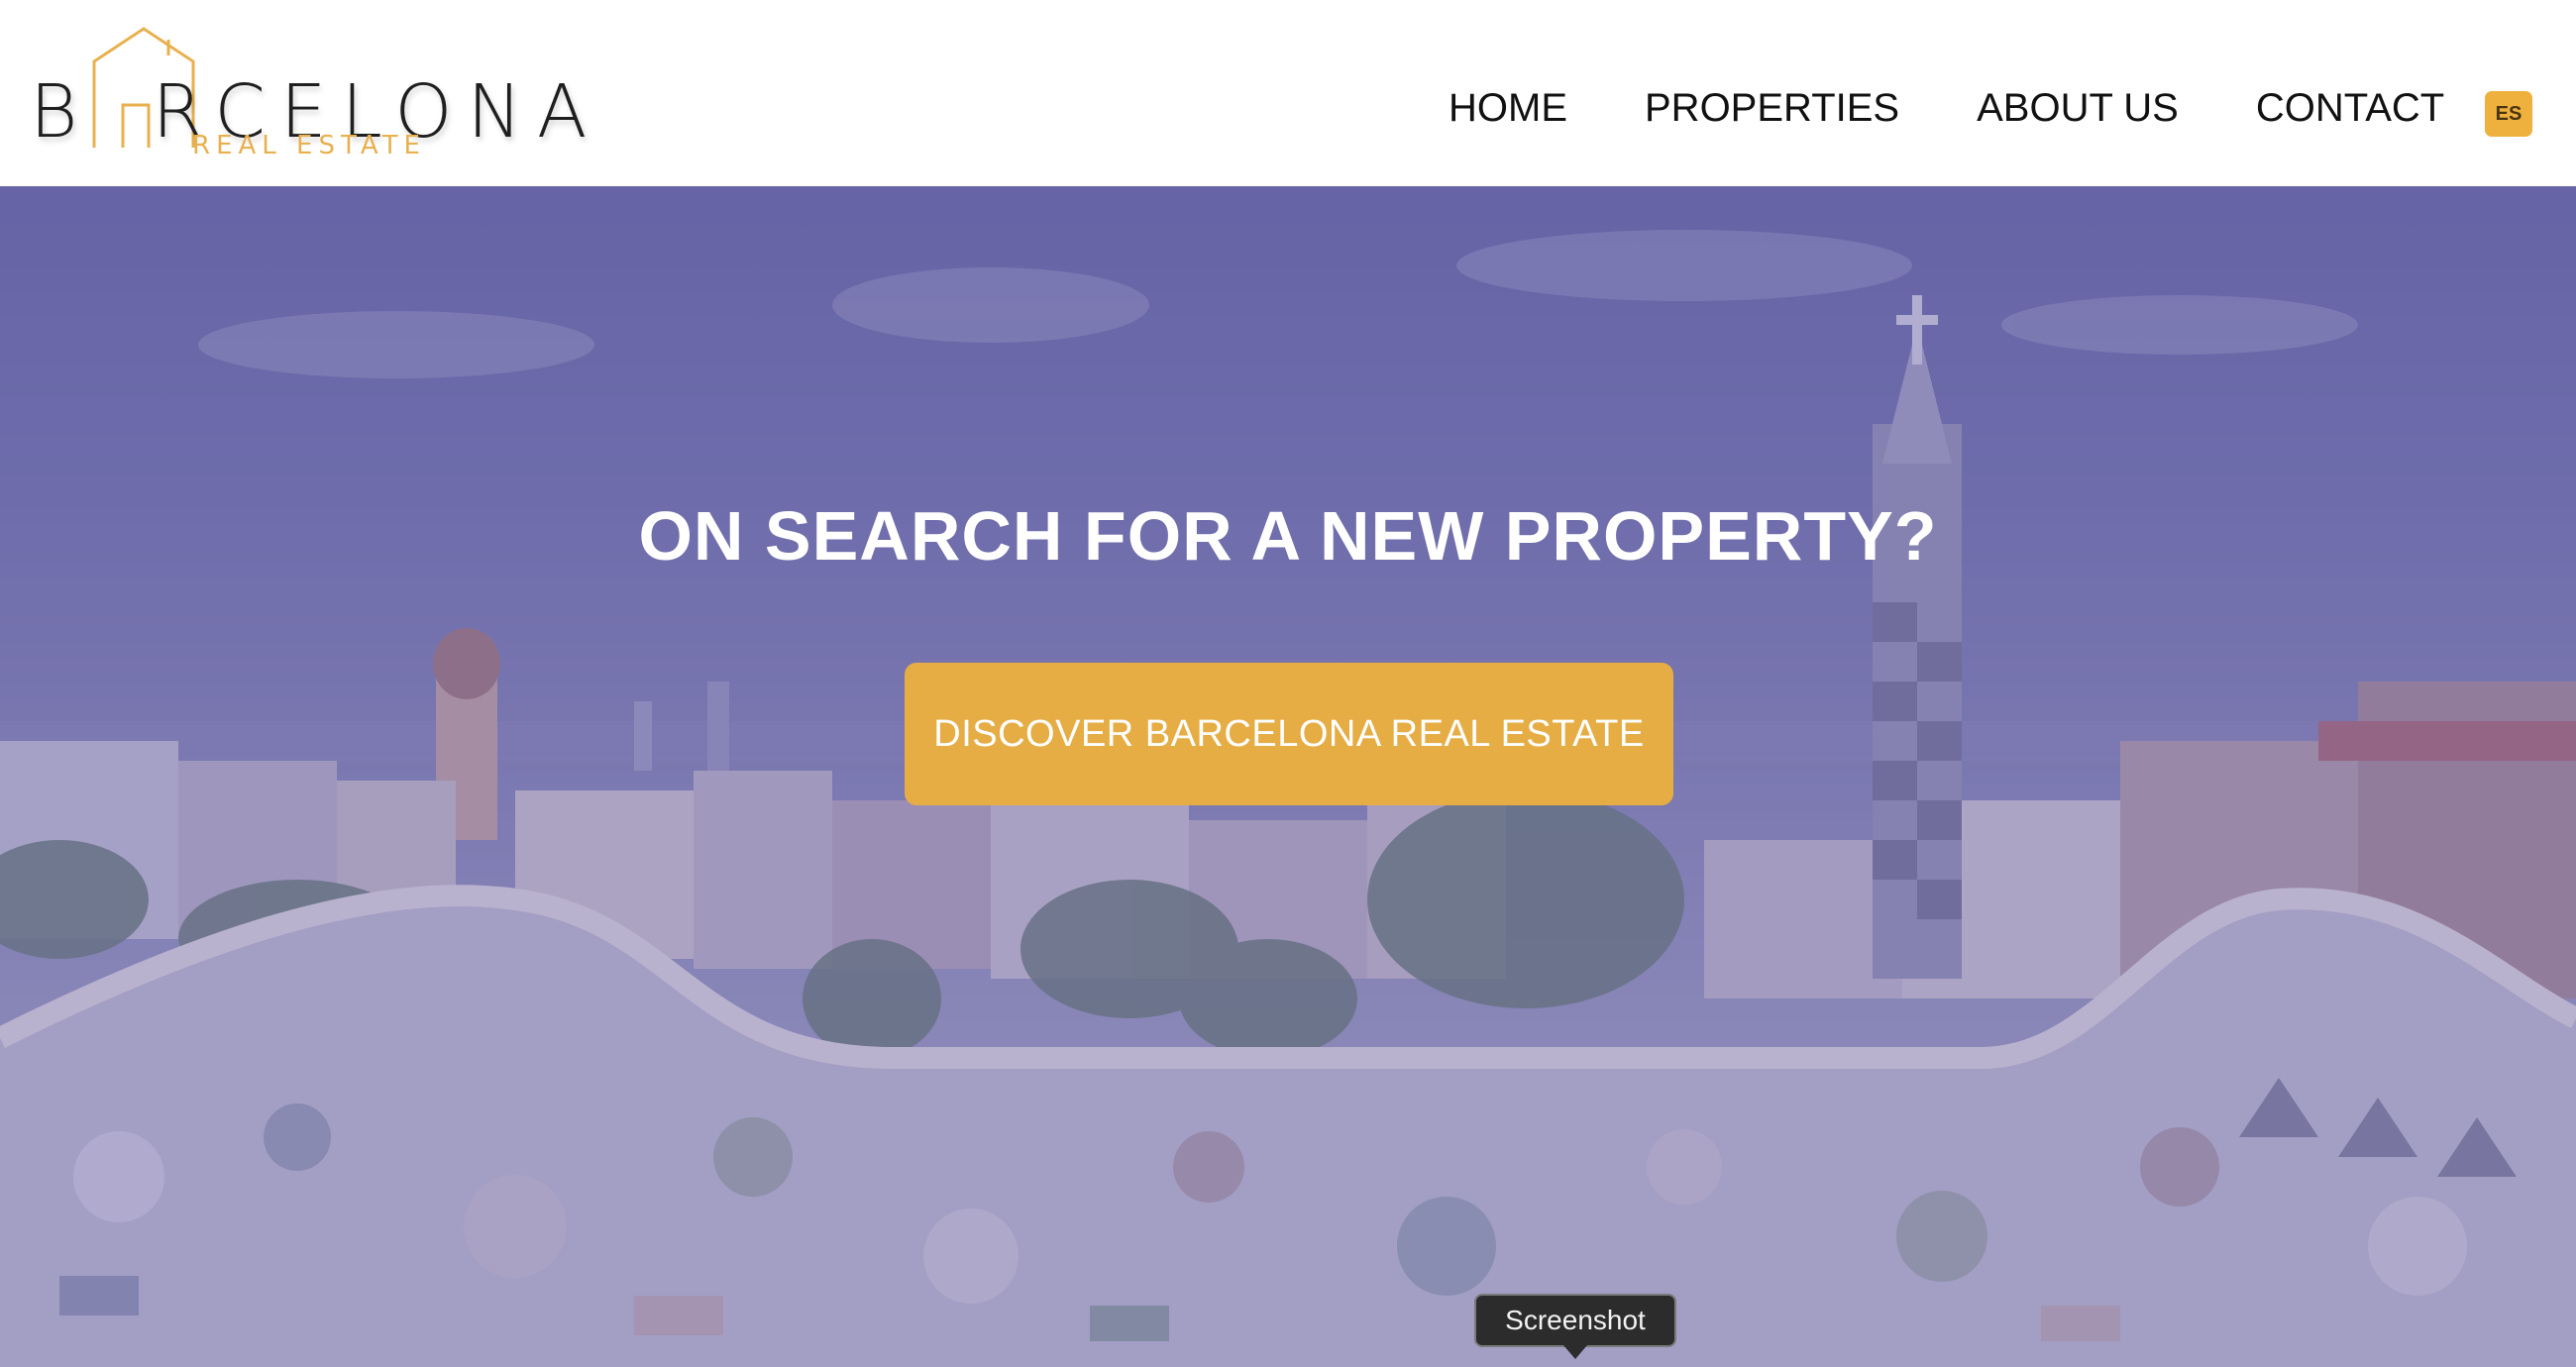 This screenshot has height=1367, width=2576. Describe the element at coordinates (308, 95) in the screenshot. I see `site-logo: B RCELONA REAL ESTATE` at that location.